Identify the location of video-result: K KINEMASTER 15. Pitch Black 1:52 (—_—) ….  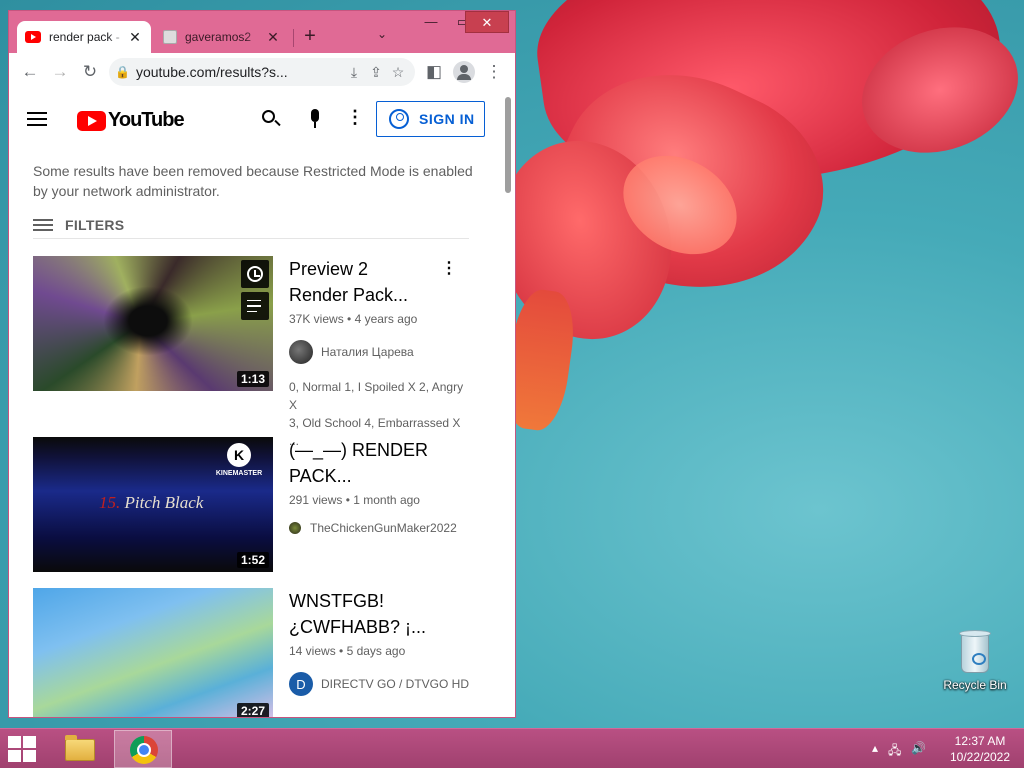
(256, 505).